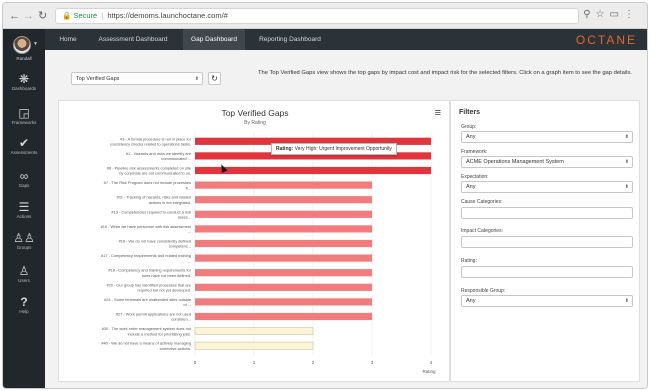 The image size is (650, 391). I want to click on cause-categories-input, so click(547, 213).